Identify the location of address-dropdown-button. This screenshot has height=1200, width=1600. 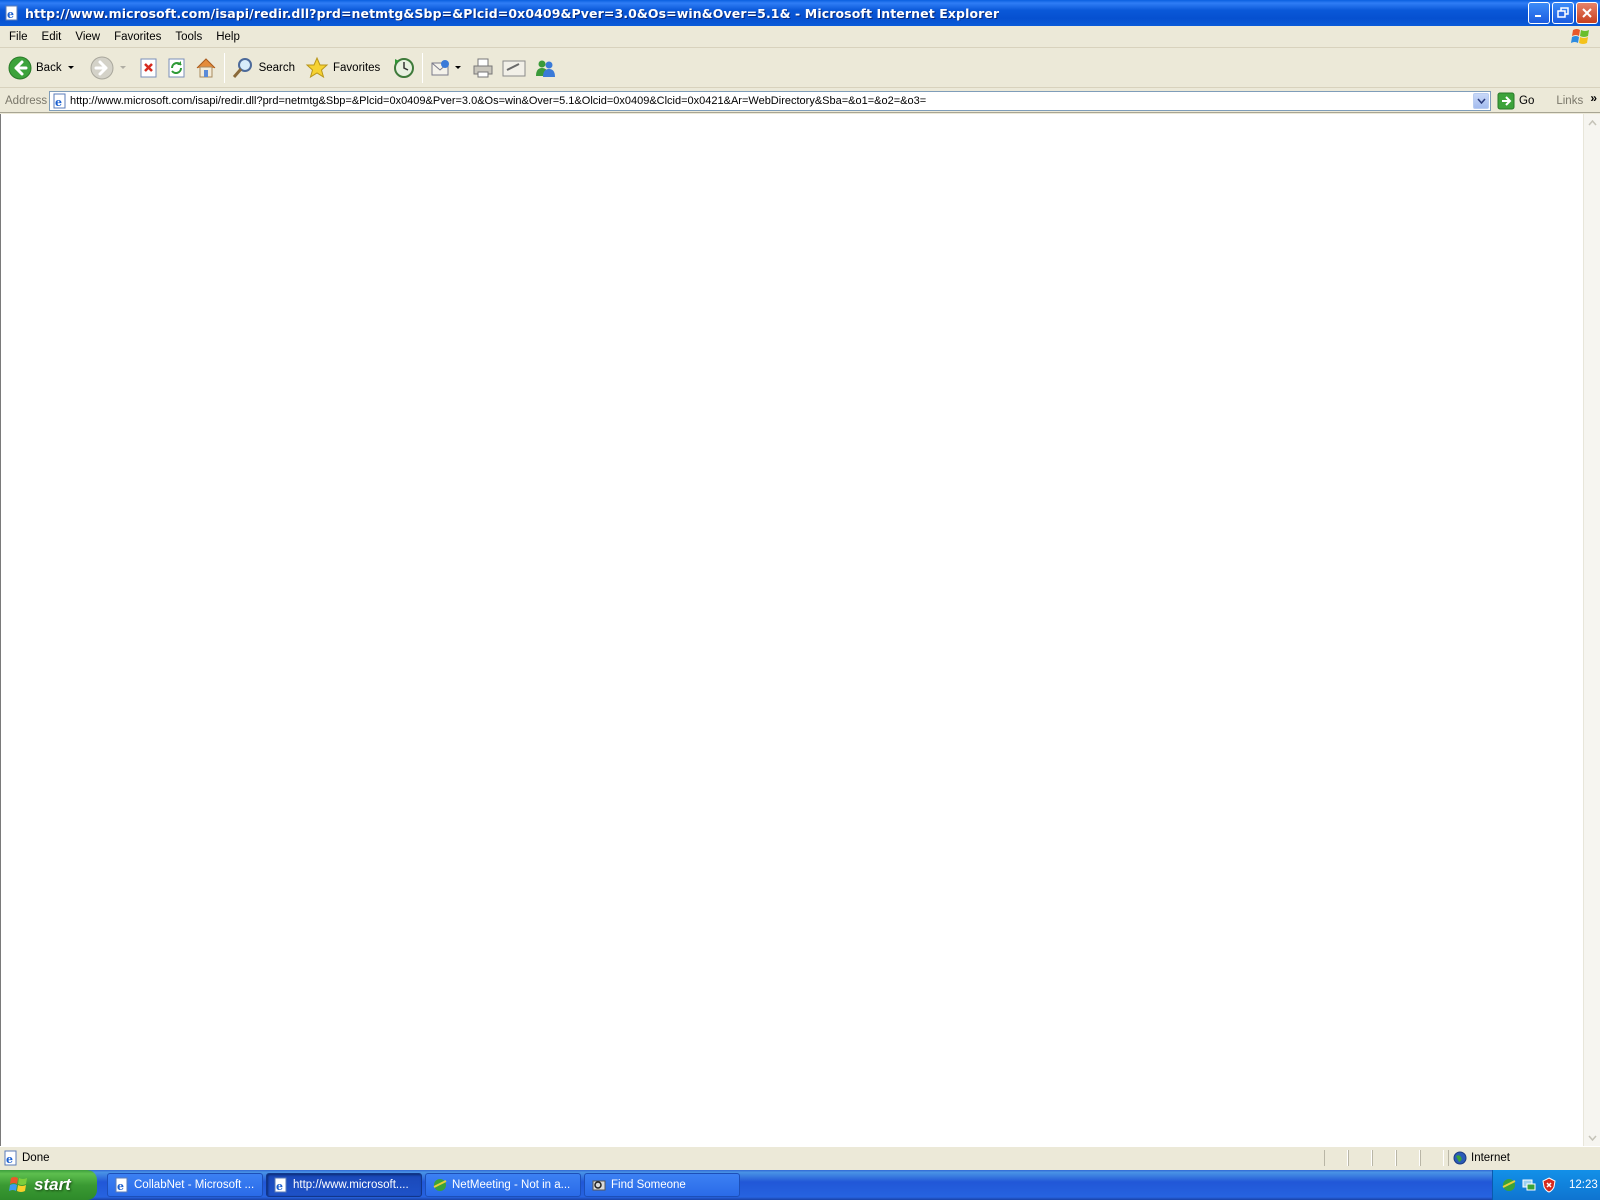
(1481, 100).